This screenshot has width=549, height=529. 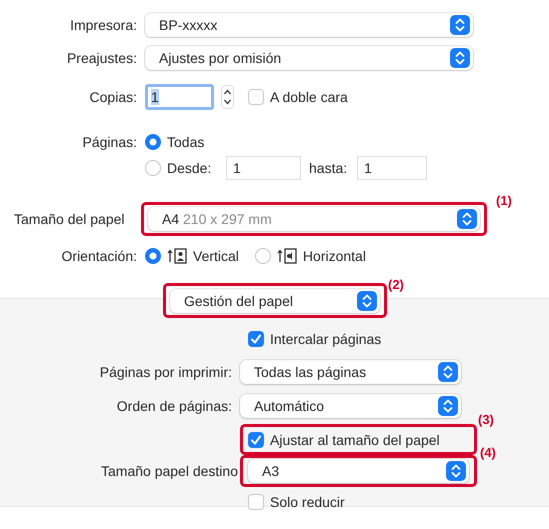 I want to click on orientation-label: Orientación:, so click(x=99, y=256).